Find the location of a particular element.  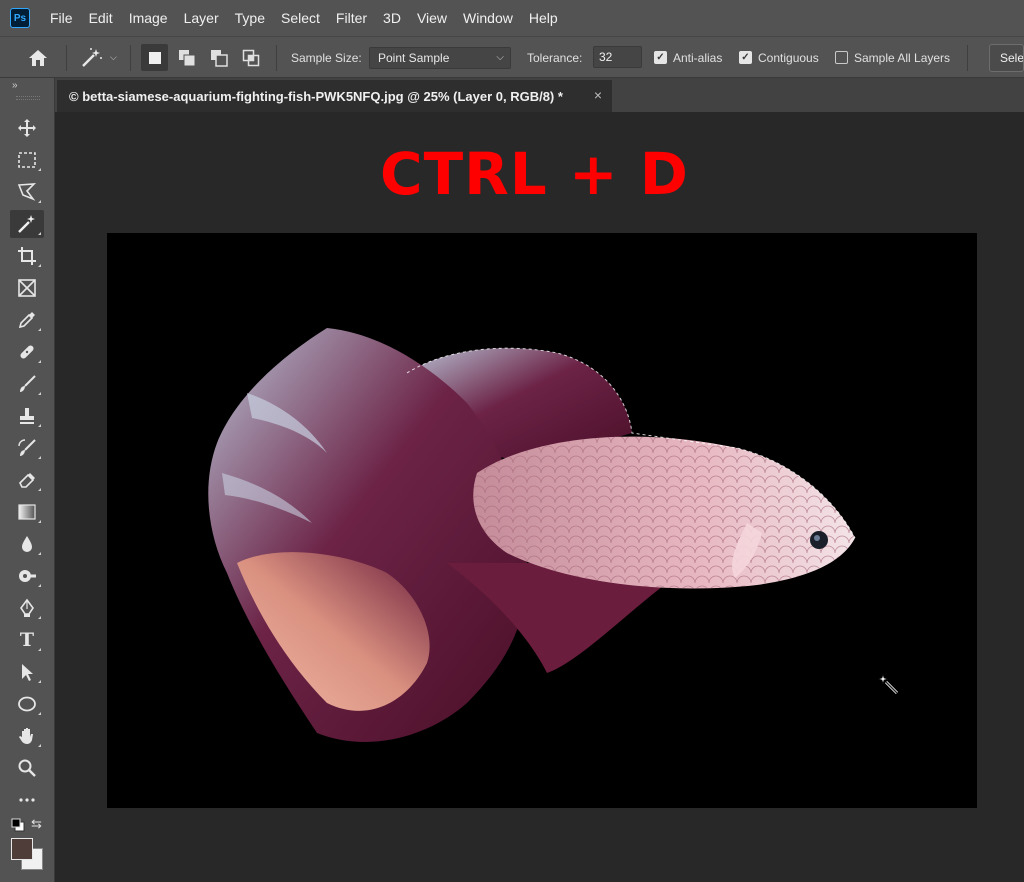

tolerance-label: Tolerance: is located at coordinates (555, 57).